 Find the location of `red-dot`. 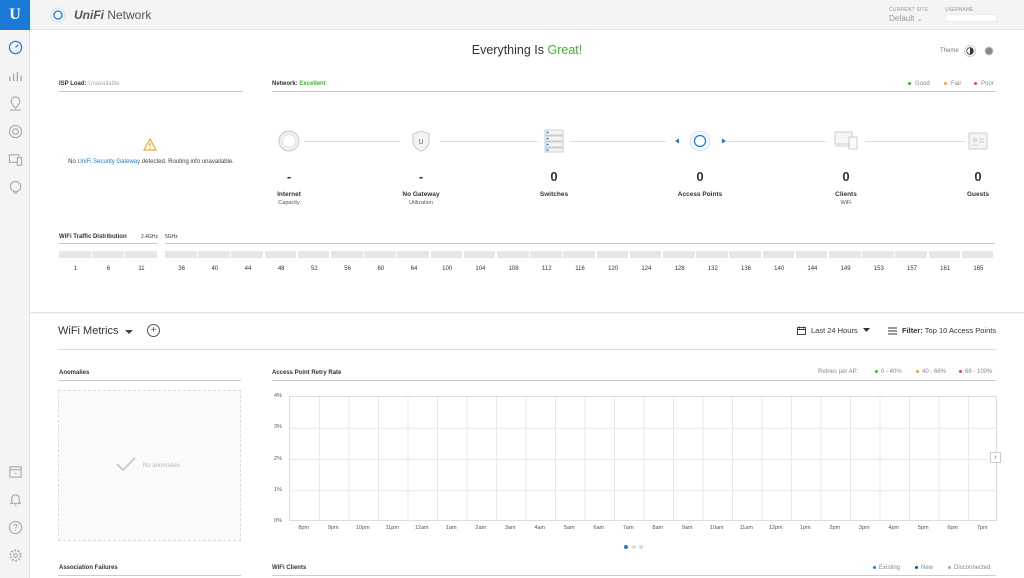

red-dot is located at coordinates (960, 371).